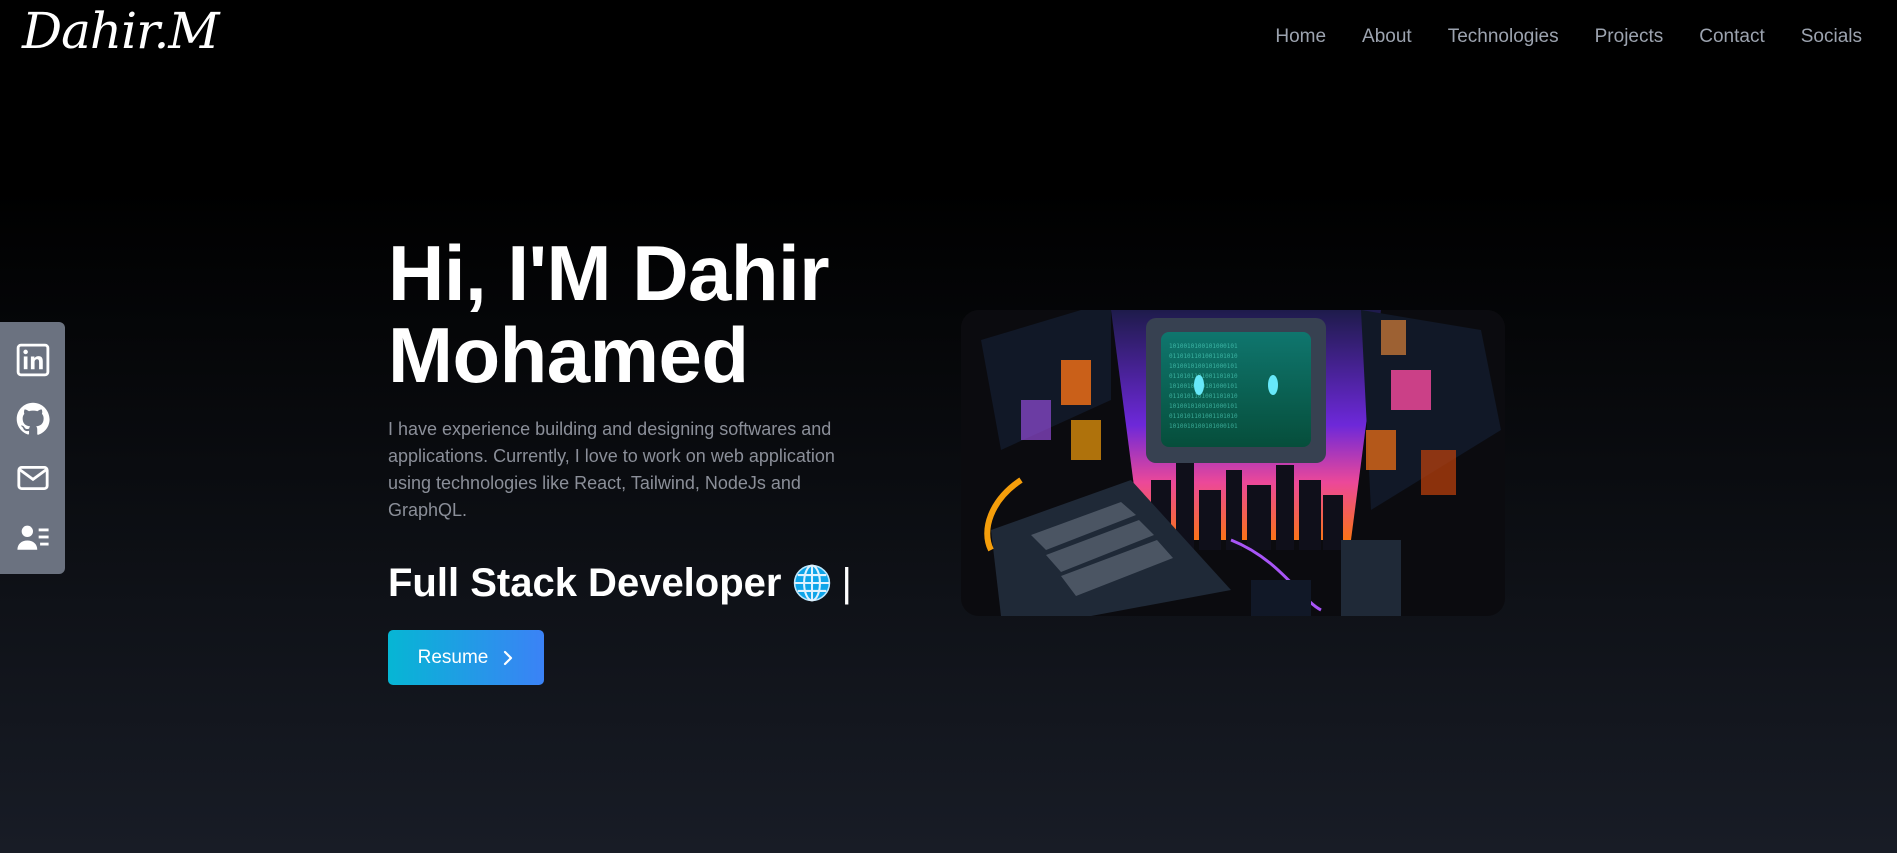  Describe the element at coordinates (121, 31) in the screenshot. I see `site-logo: Dahir.M` at that location.